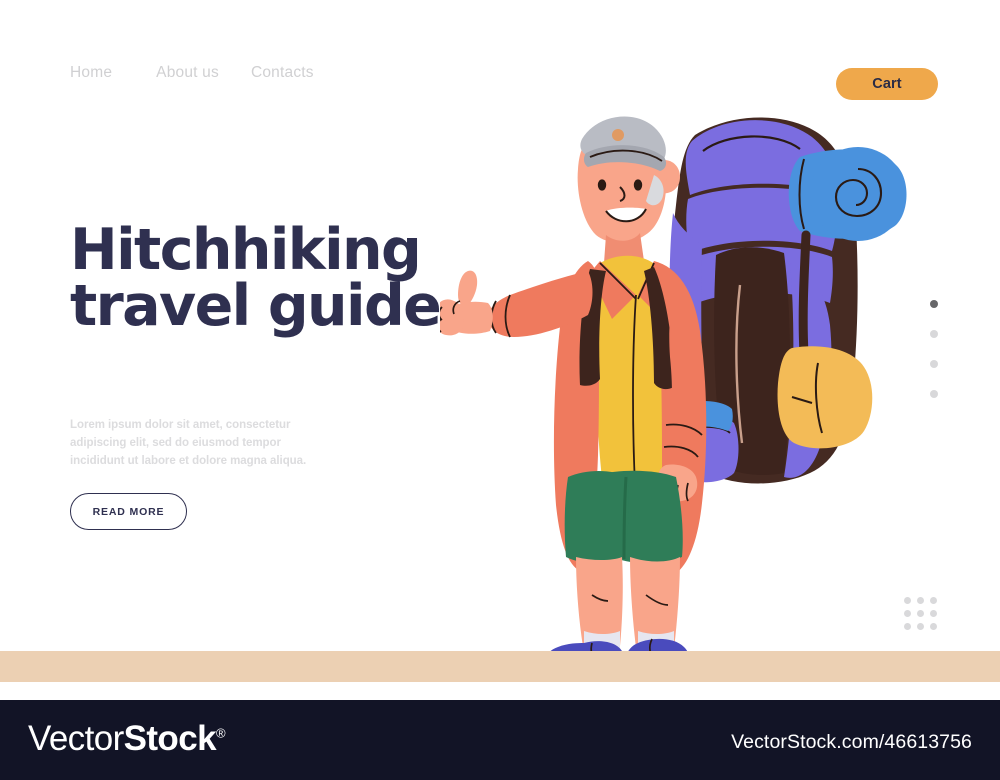 The height and width of the screenshot is (780, 1000). I want to click on character-head, so click(628, 189).